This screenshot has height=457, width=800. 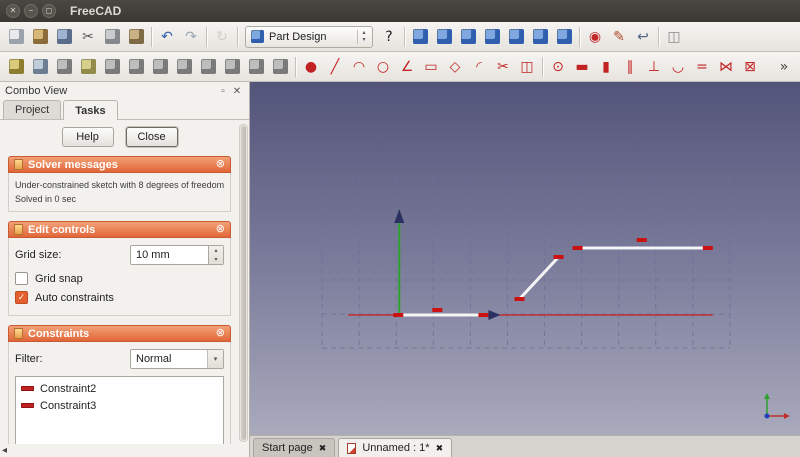 I want to click on spin-down-icon: ▾, so click(x=216, y=259).